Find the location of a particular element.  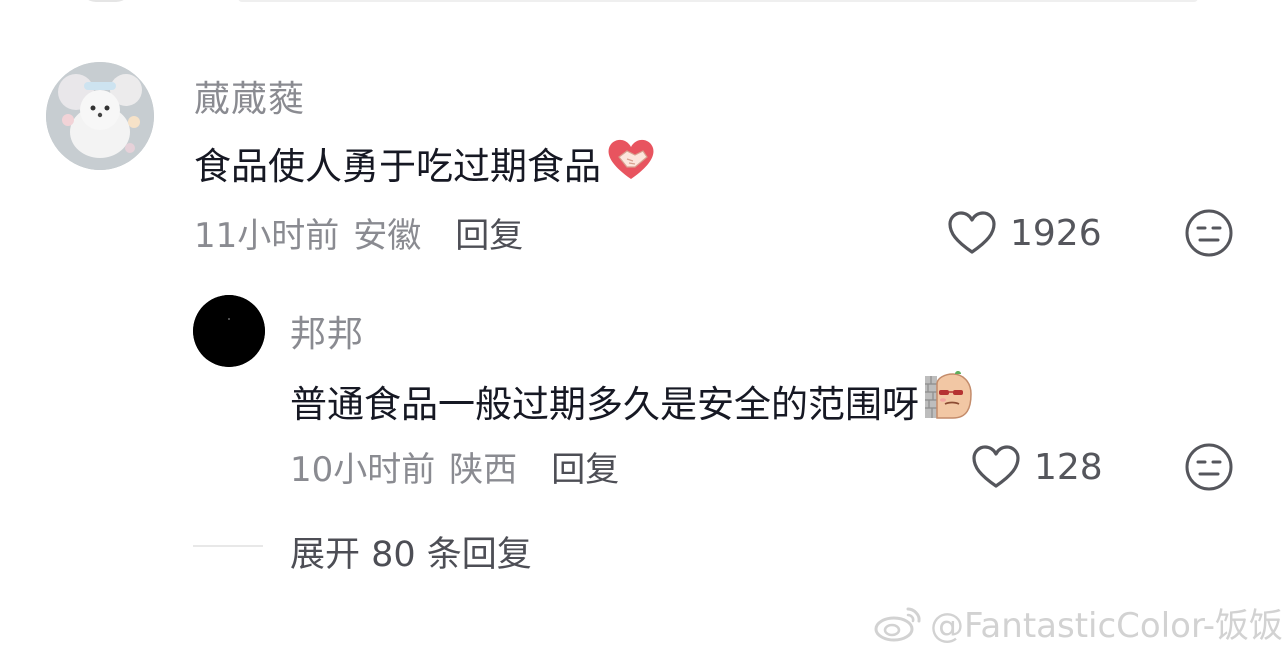

username: 邦邦 is located at coordinates (327, 331).